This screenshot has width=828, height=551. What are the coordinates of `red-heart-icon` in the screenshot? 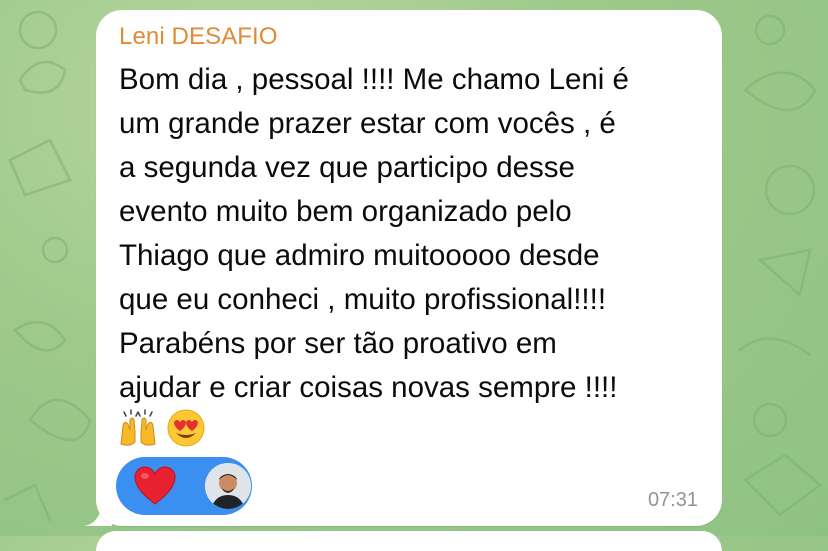 It's located at (155, 485).